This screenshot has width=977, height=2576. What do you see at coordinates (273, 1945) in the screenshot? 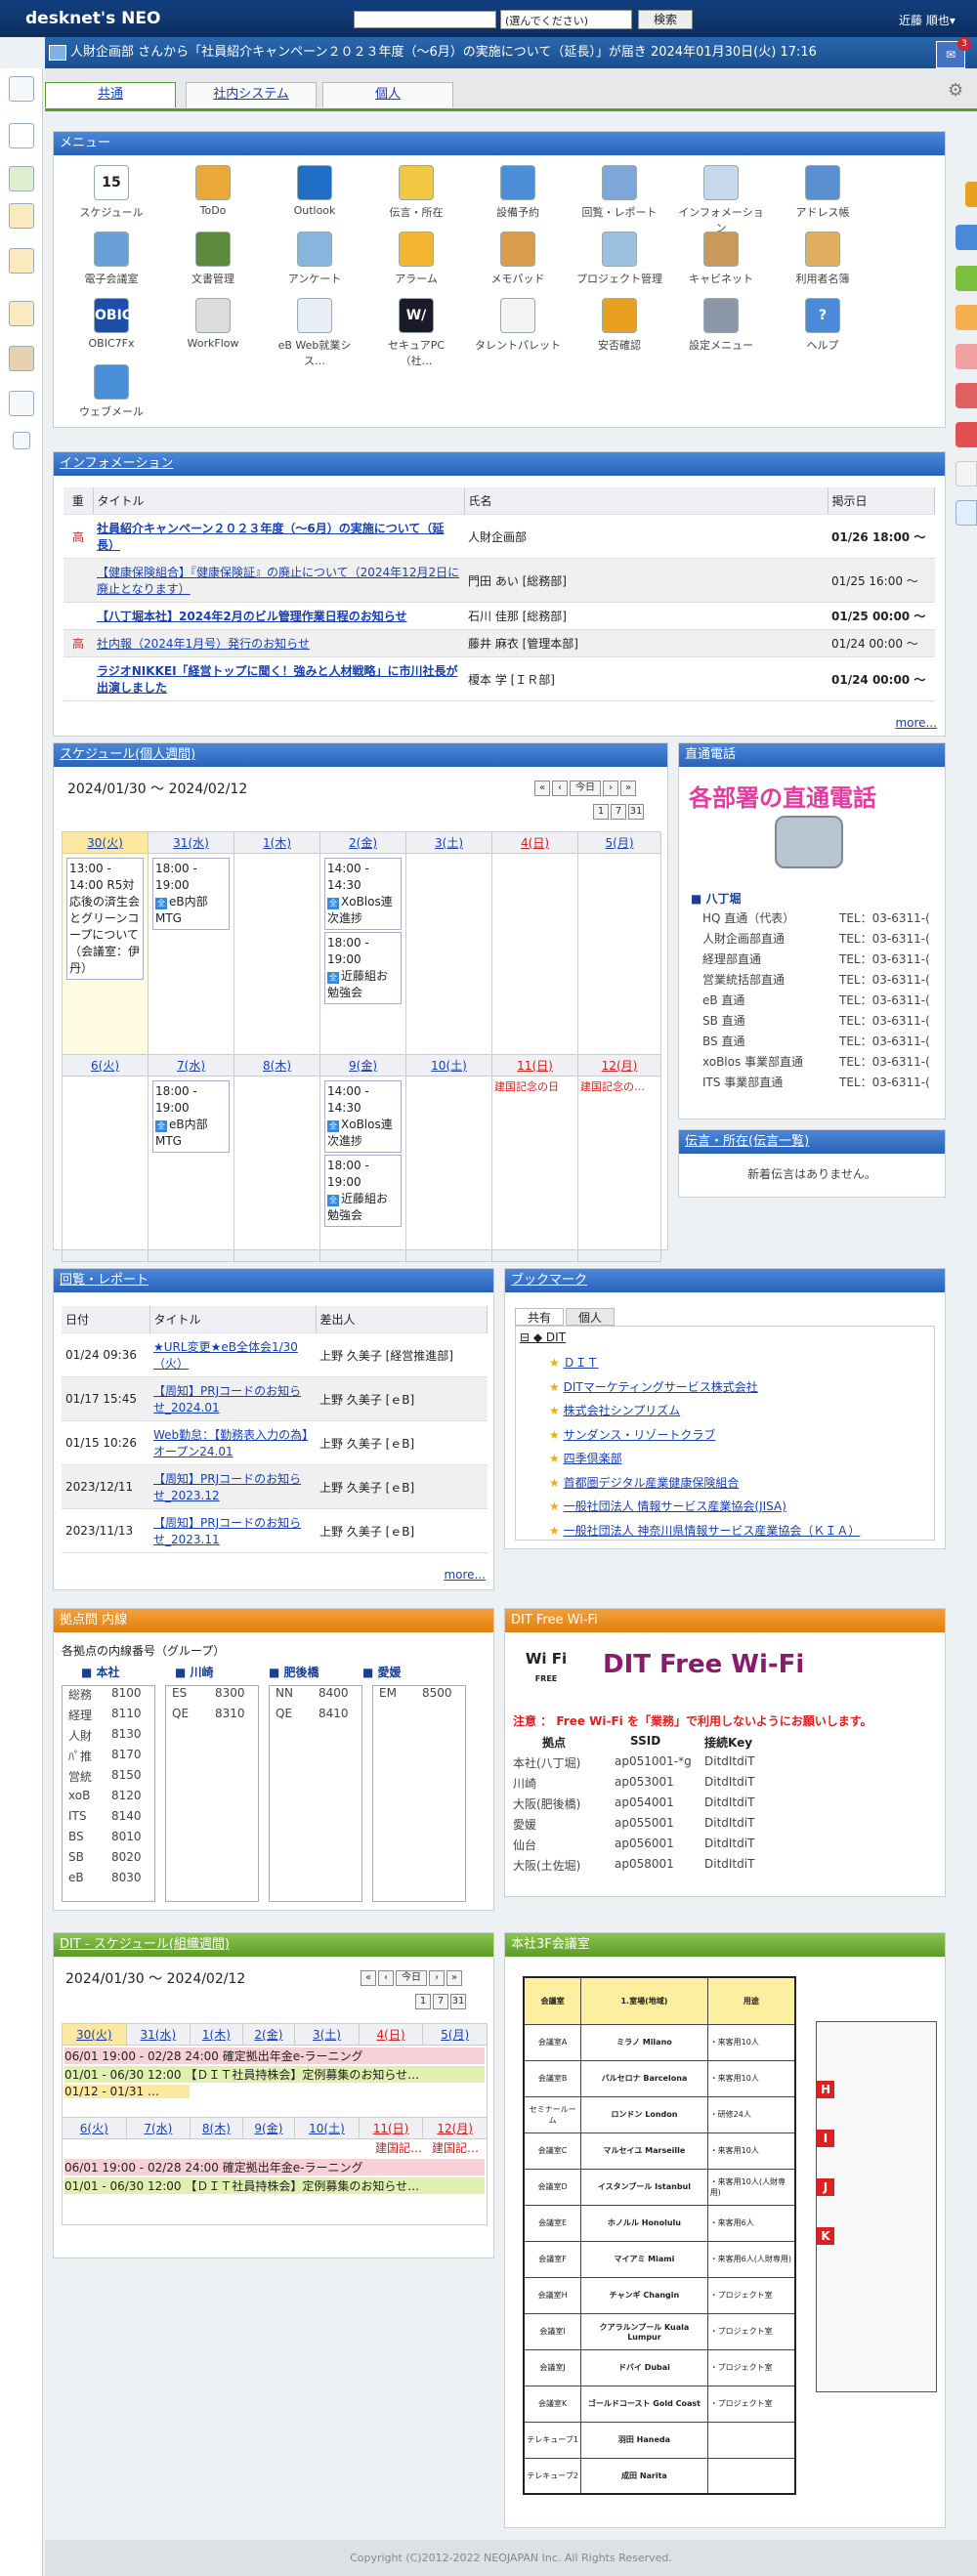
I see `org-schedule-title: DIT - スケジュール(組織週間)` at bounding box center [273, 1945].